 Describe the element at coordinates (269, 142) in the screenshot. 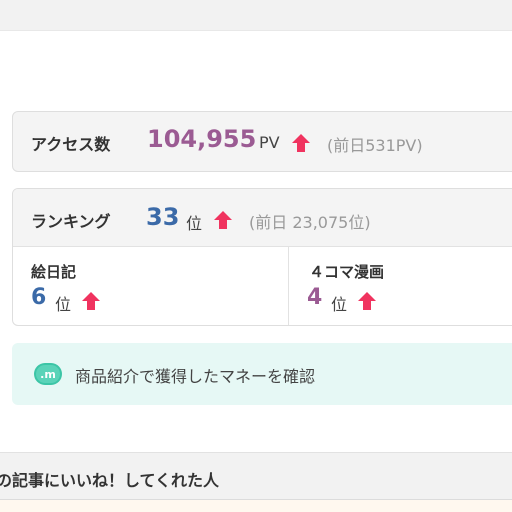

I see `access-count-unit: PV` at that location.